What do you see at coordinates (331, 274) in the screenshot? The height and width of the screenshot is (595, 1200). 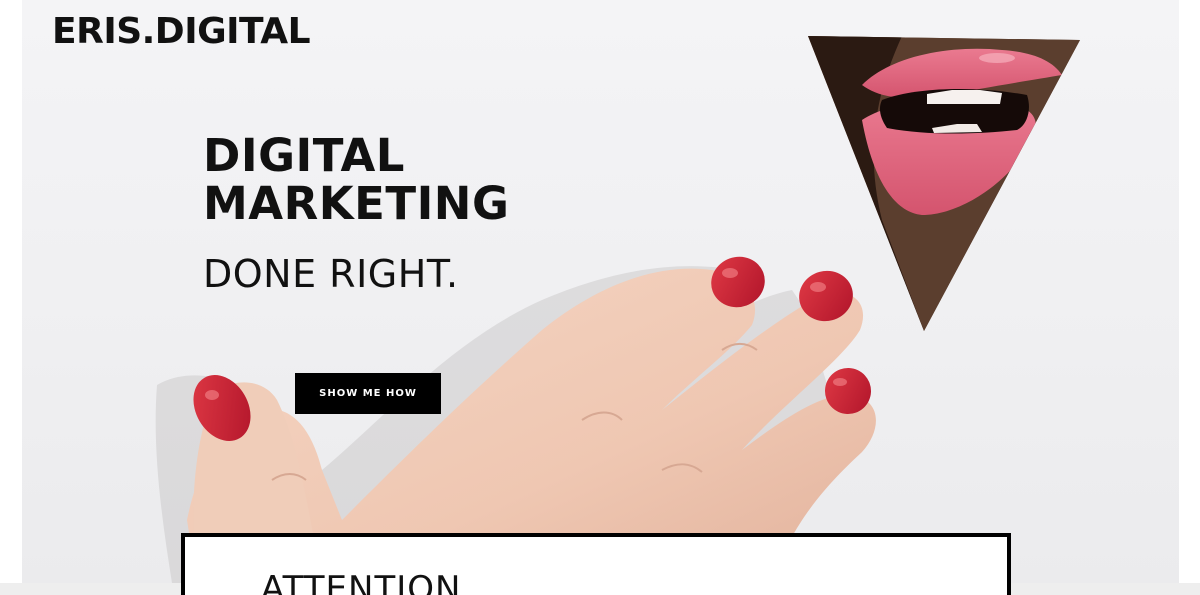 I see `hero-subheadline: DONE RIGHT.` at bounding box center [331, 274].